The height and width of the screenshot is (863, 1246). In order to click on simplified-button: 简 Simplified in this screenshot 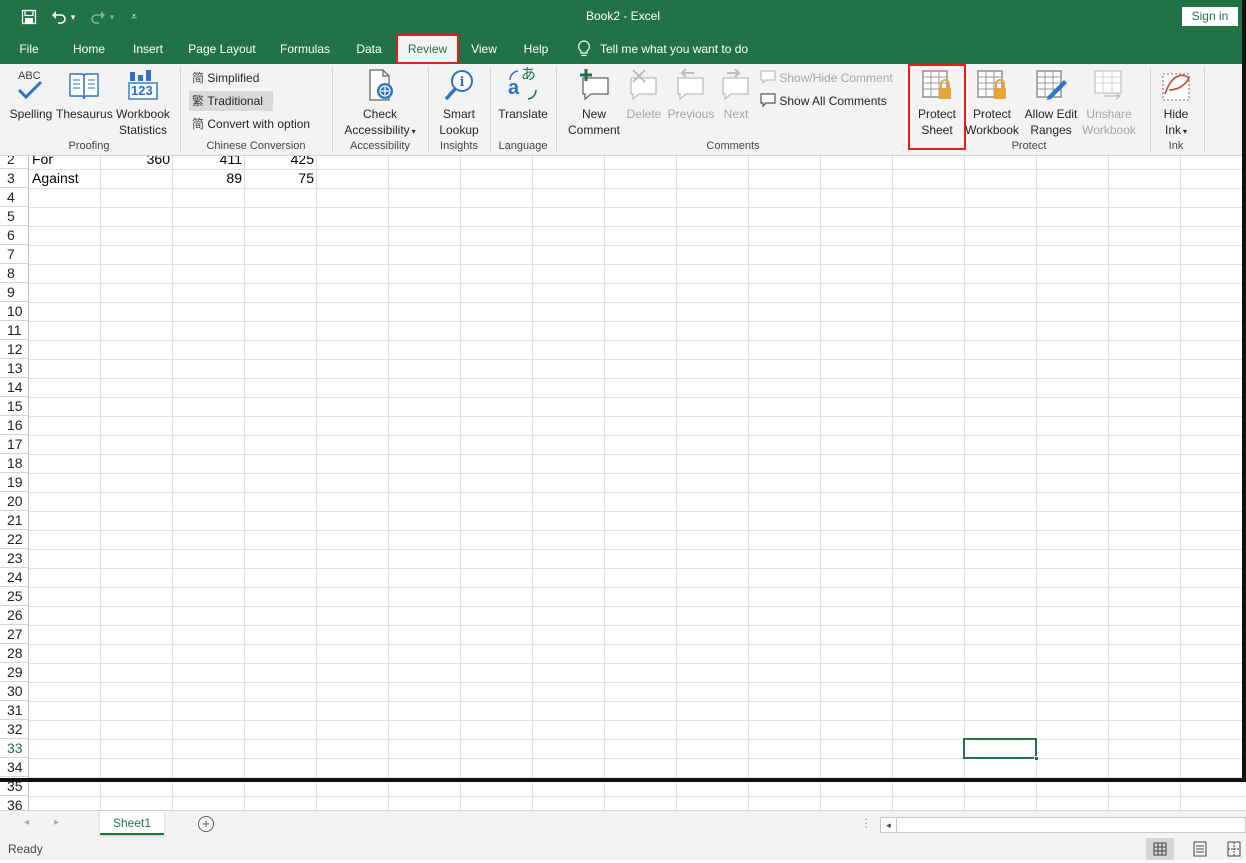, I will do `click(230, 78)`.